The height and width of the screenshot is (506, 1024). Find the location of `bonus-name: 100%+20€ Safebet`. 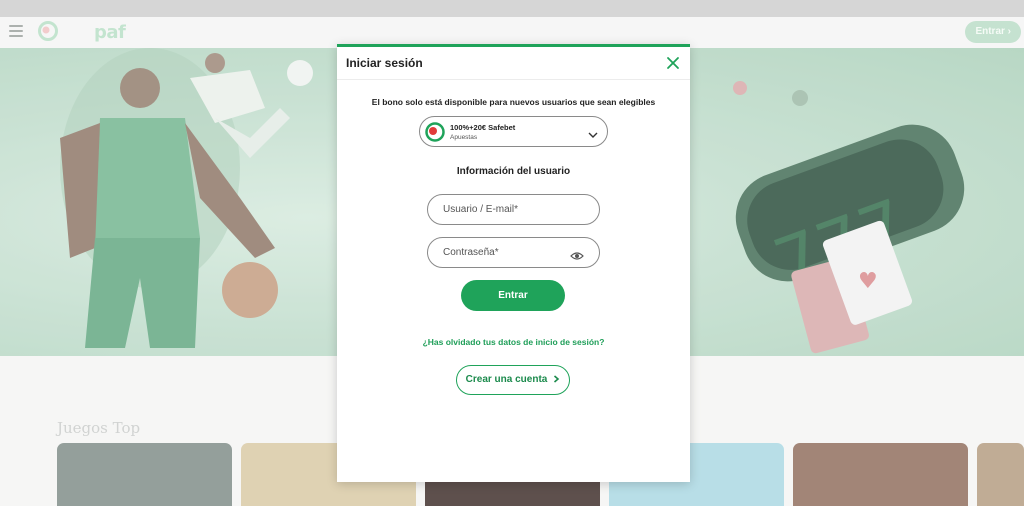

bonus-name: 100%+20€ Safebet is located at coordinates (483, 127).